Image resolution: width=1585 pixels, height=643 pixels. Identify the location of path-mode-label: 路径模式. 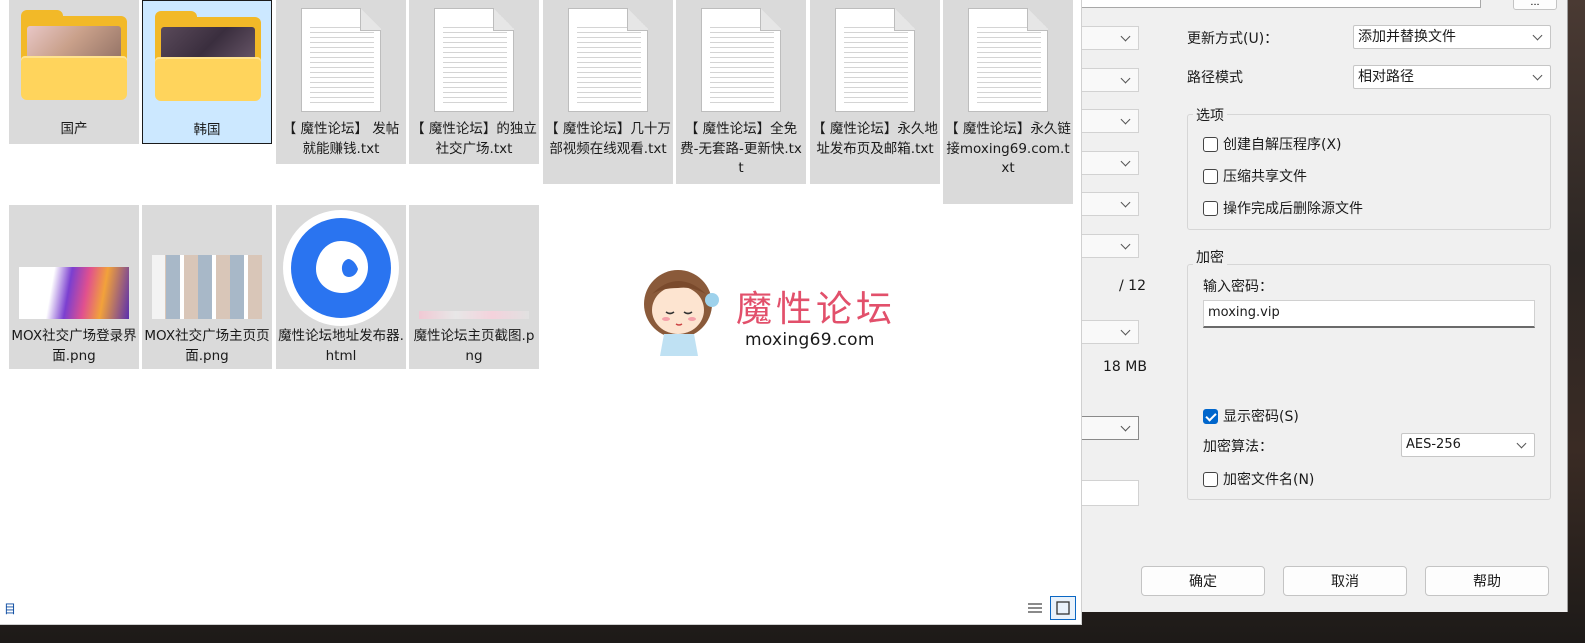
(1215, 78).